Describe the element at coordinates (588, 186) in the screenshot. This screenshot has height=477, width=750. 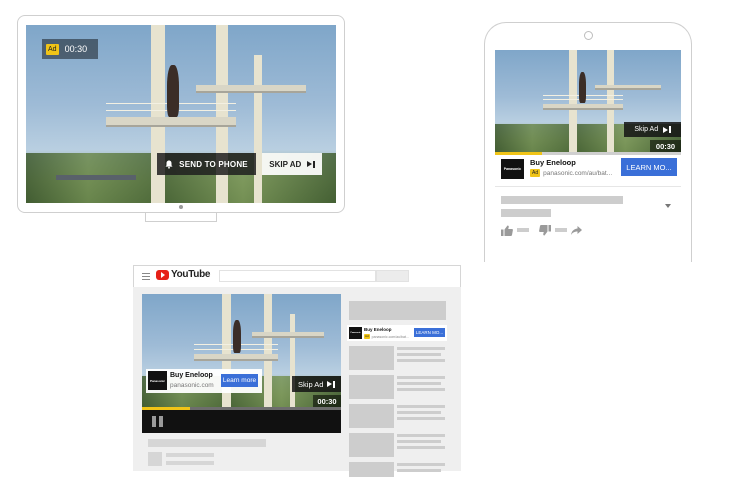
I see `divider` at that location.